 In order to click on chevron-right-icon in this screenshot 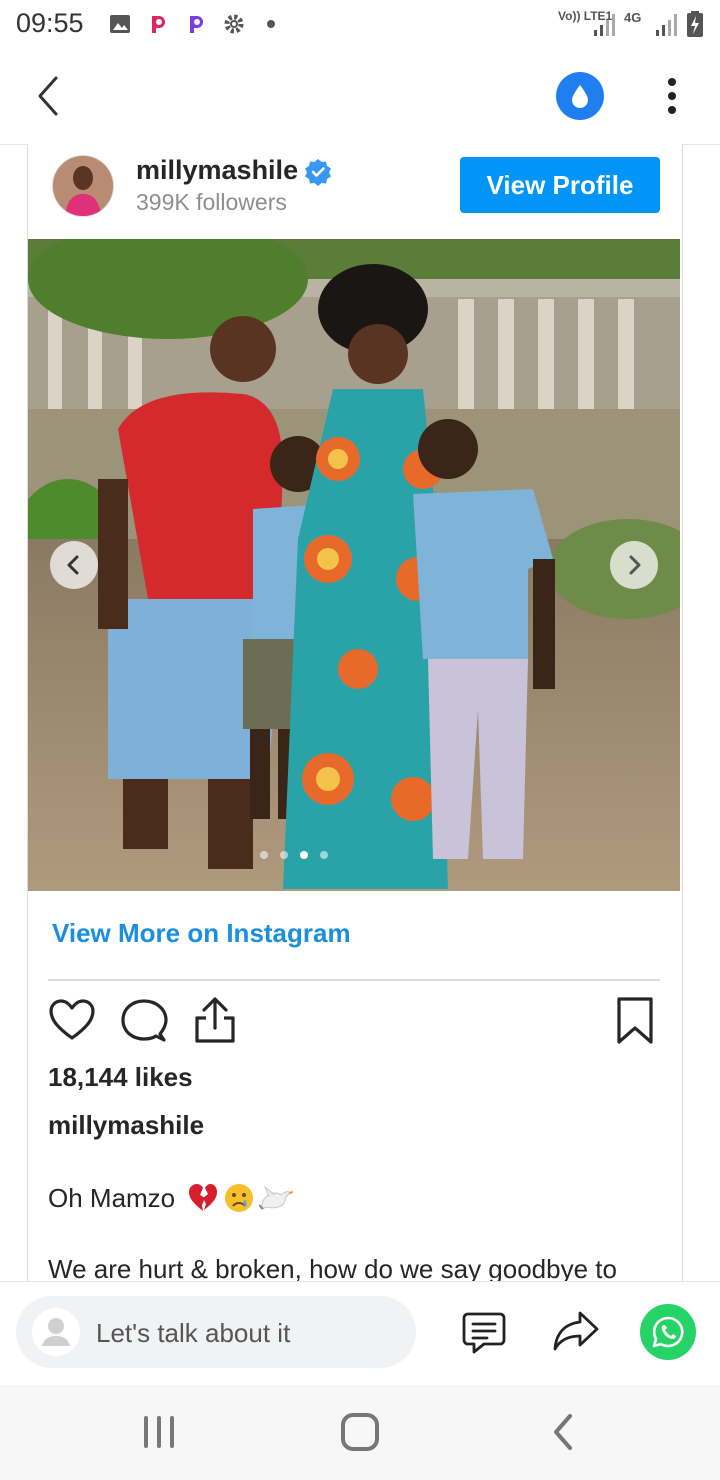, I will do `click(635, 565)`.